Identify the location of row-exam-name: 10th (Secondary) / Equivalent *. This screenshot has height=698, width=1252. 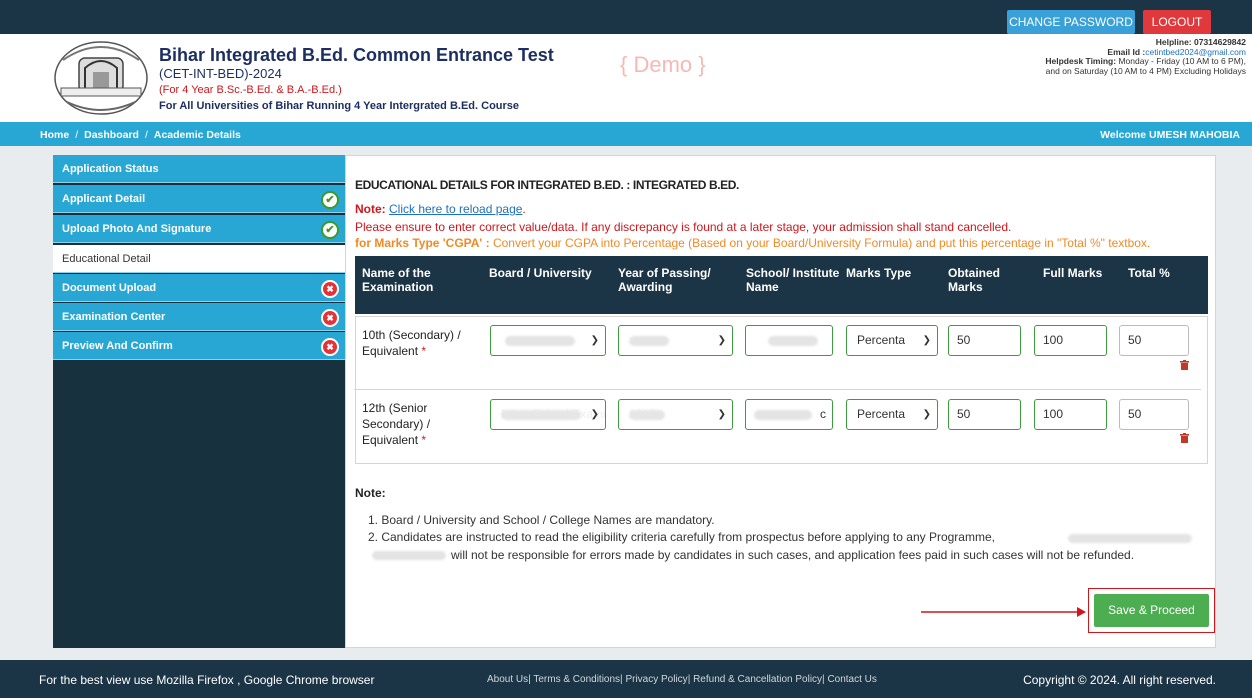
(411, 343).